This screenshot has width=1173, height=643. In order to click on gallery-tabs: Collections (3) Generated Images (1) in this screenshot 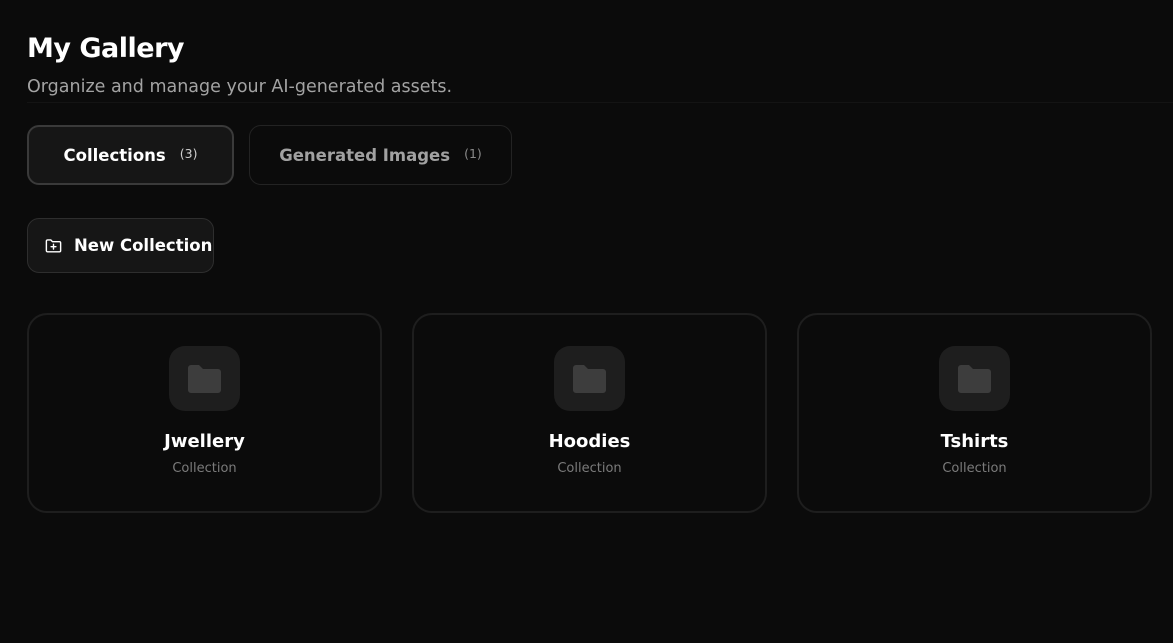, I will do `click(269, 155)`.